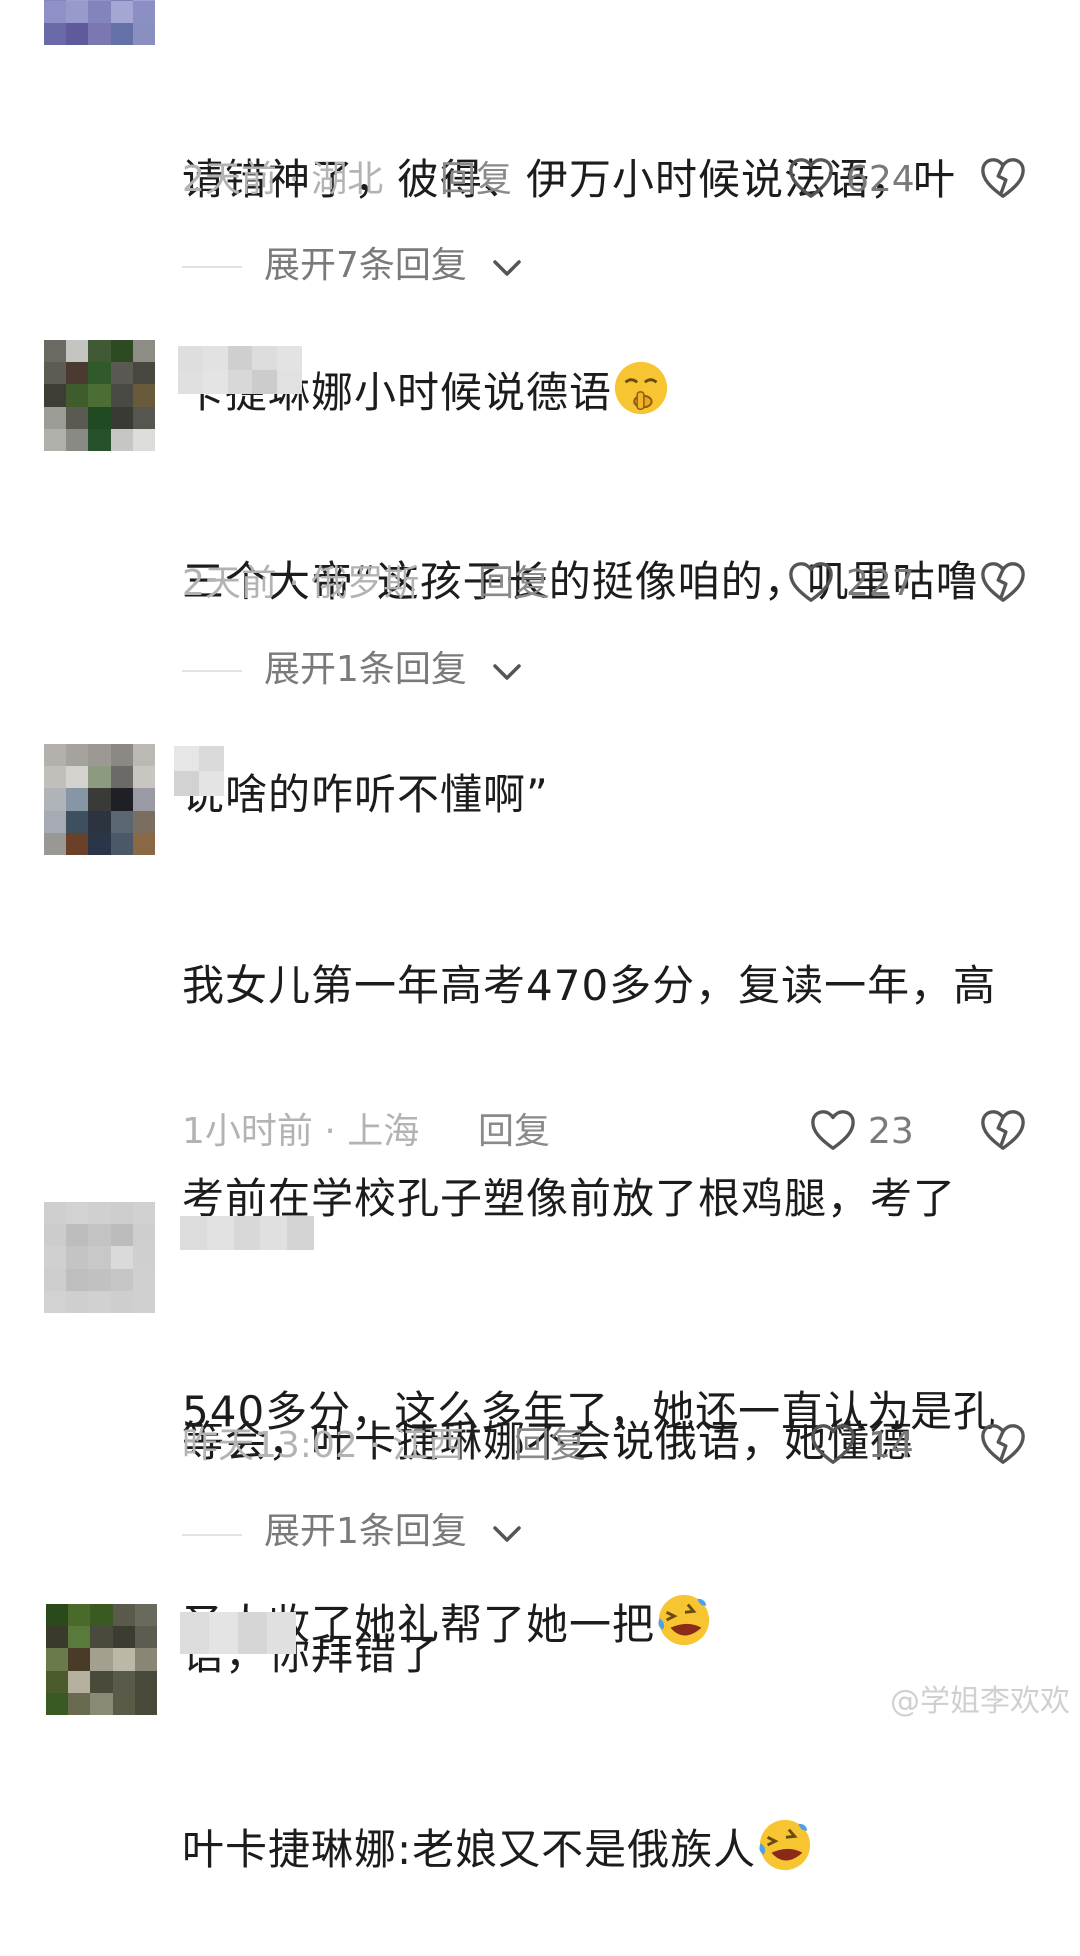 This screenshot has height=1956, width=1080. What do you see at coordinates (283, 179) in the screenshot?
I see `comment-meta: 2天前 · 湖北` at bounding box center [283, 179].